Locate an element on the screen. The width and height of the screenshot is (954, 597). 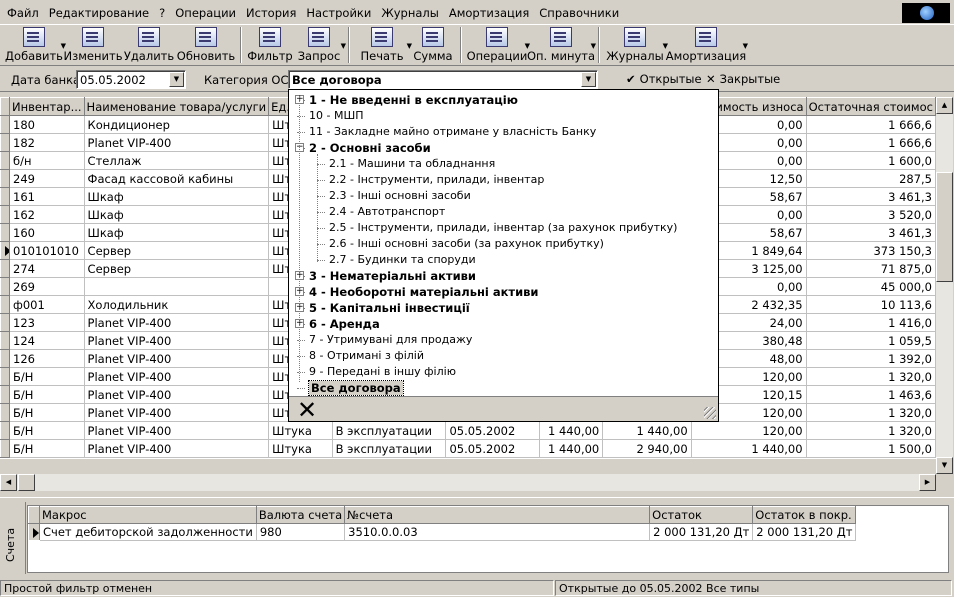
table-cell: 1 666,6 is located at coordinates (871, 124).